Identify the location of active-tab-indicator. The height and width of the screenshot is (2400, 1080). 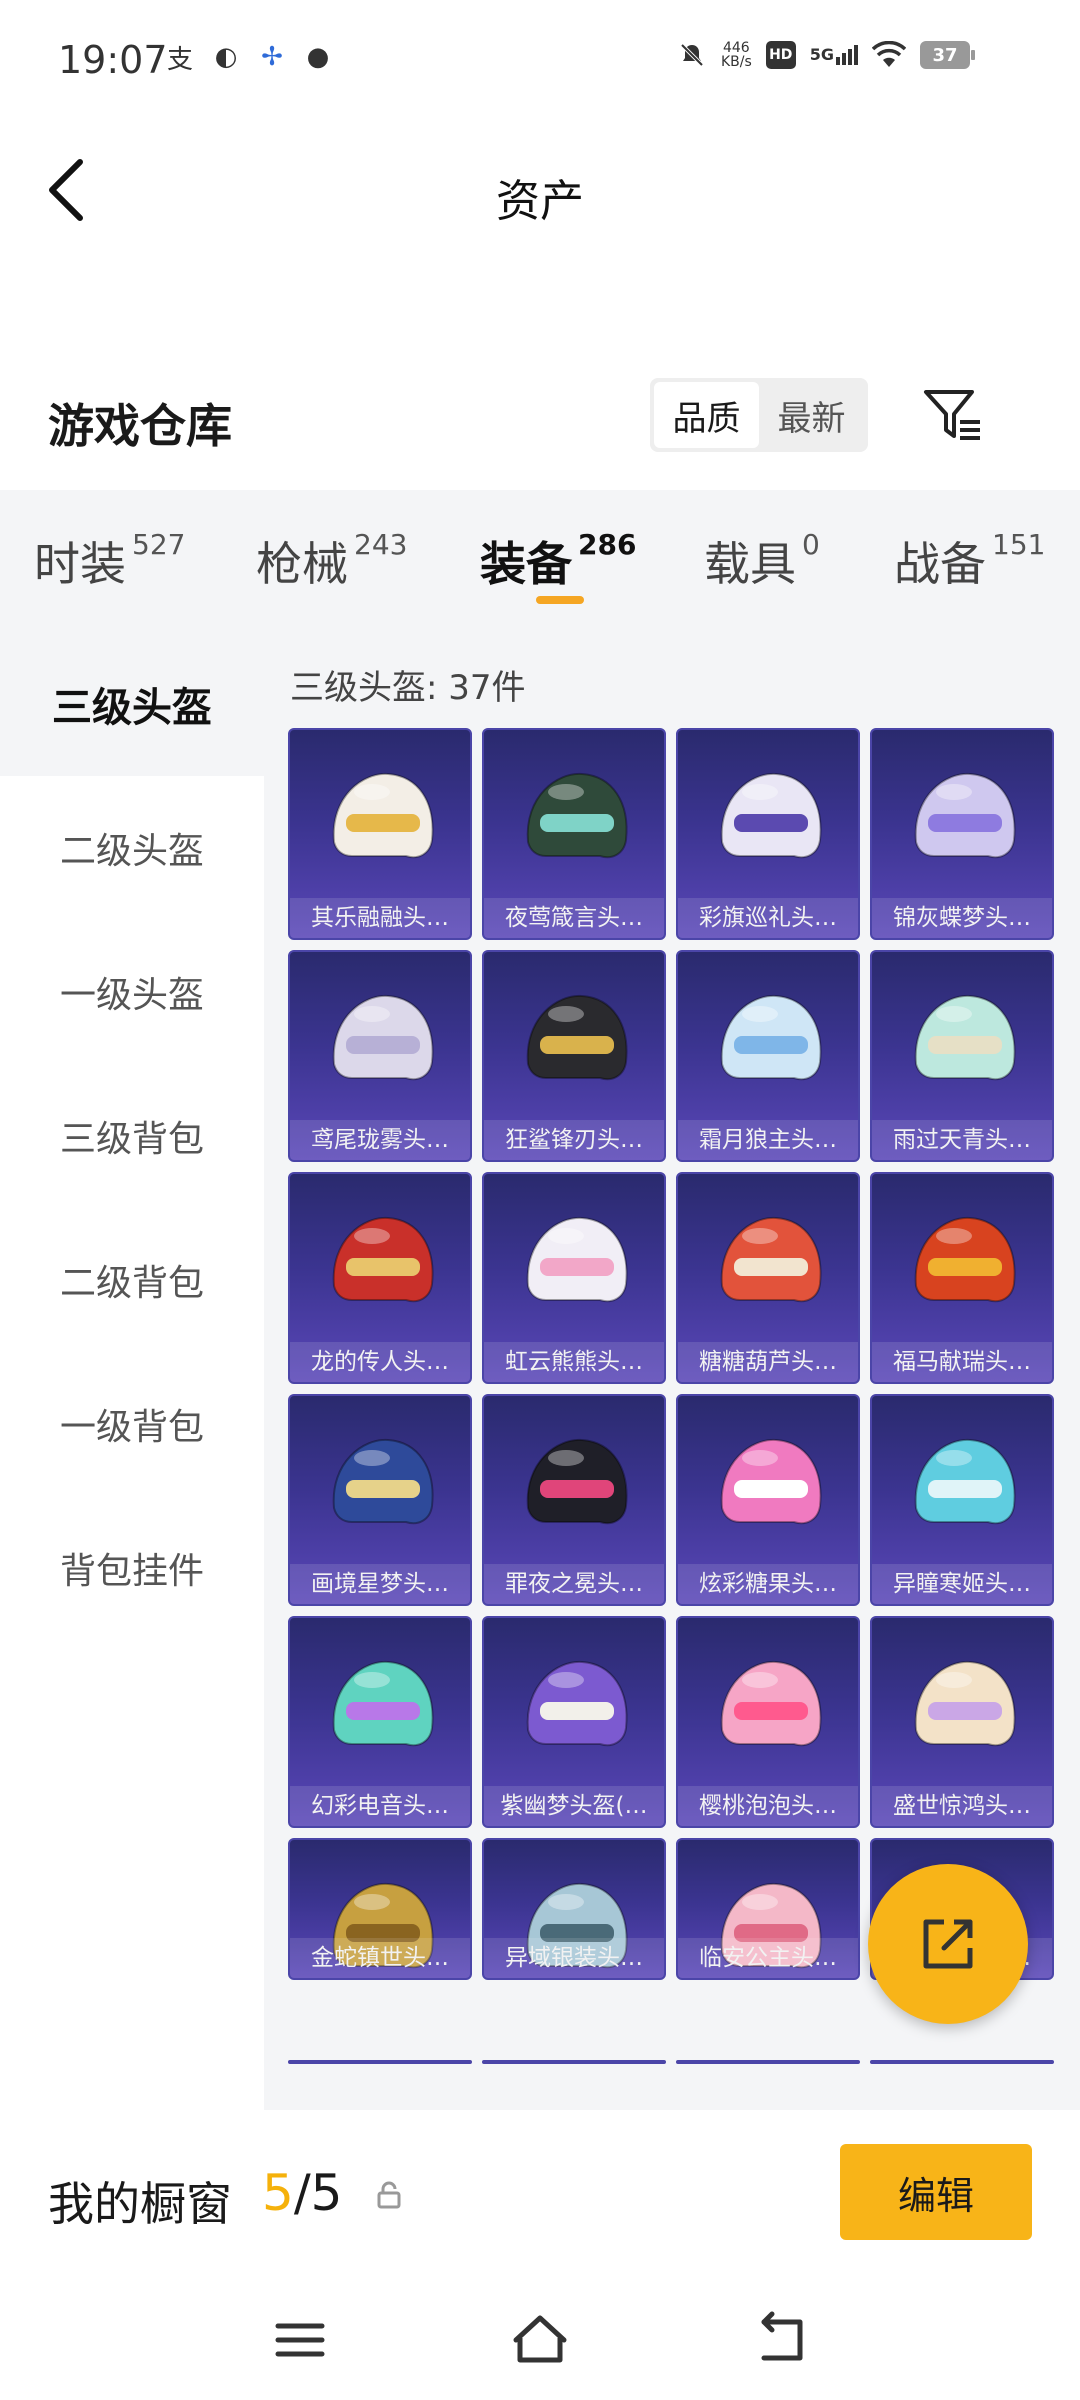
(560, 600).